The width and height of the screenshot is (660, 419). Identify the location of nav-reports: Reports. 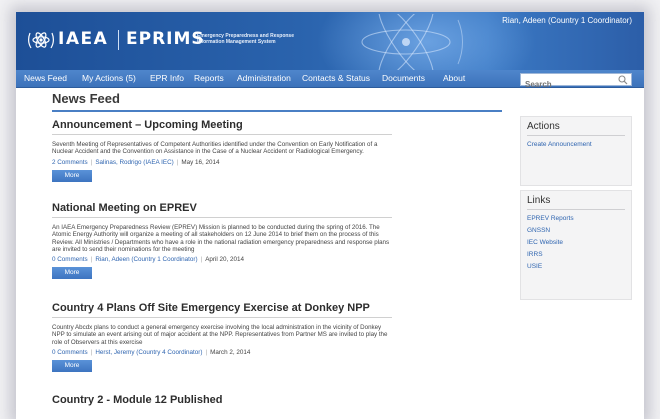
(209, 78).